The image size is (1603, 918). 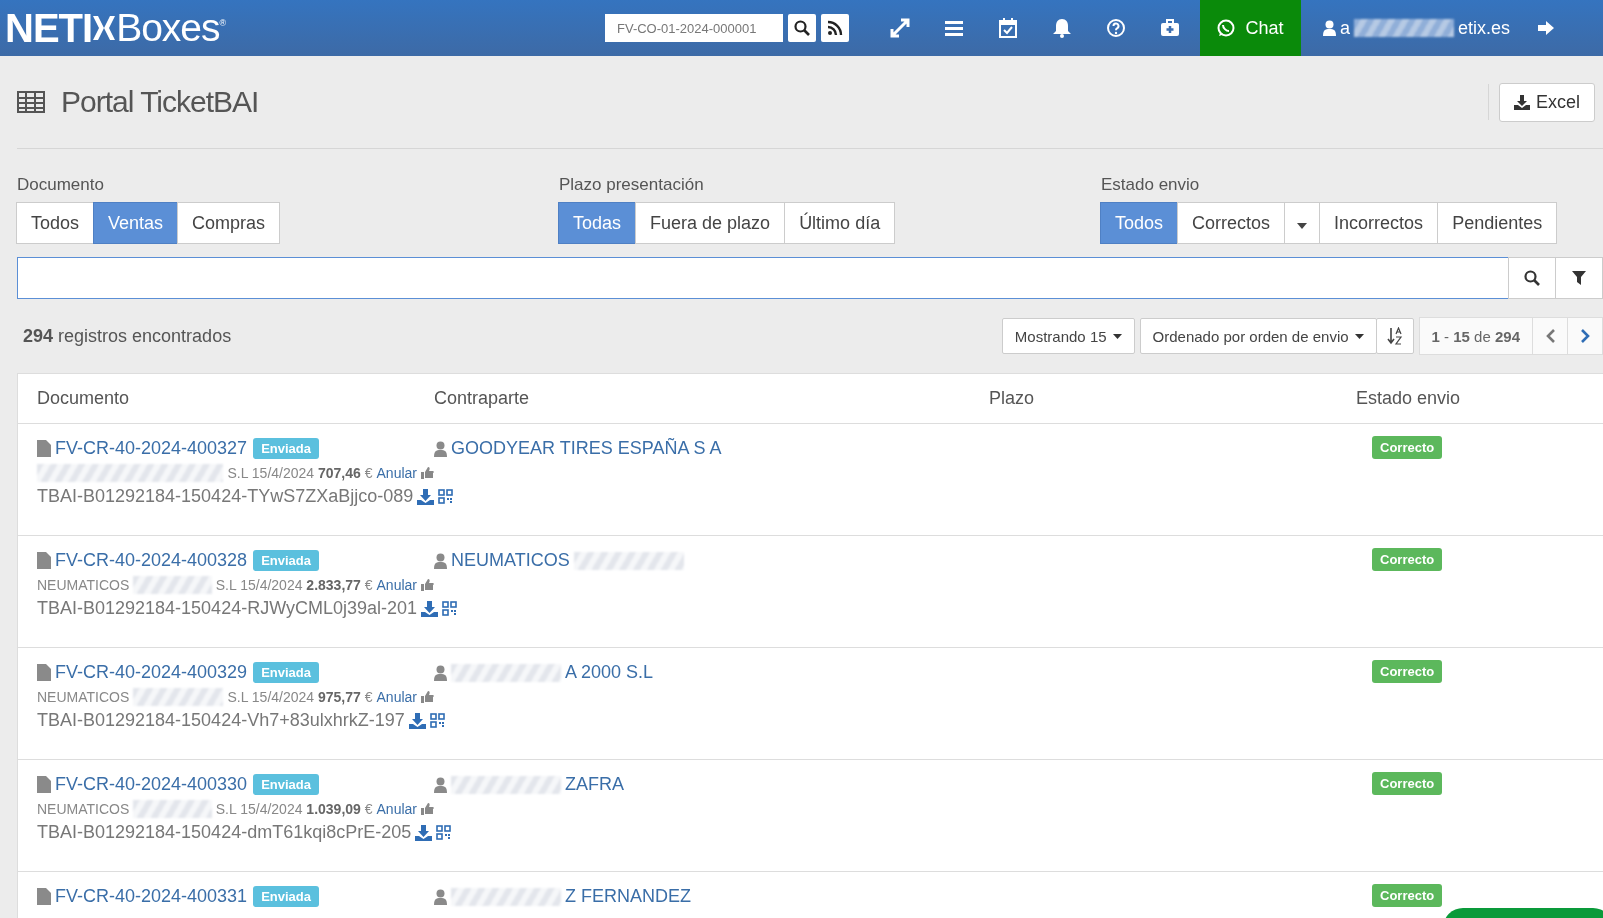 What do you see at coordinates (151, 560) in the screenshot?
I see `document-link: FV-CR-40-2024-400328` at bounding box center [151, 560].